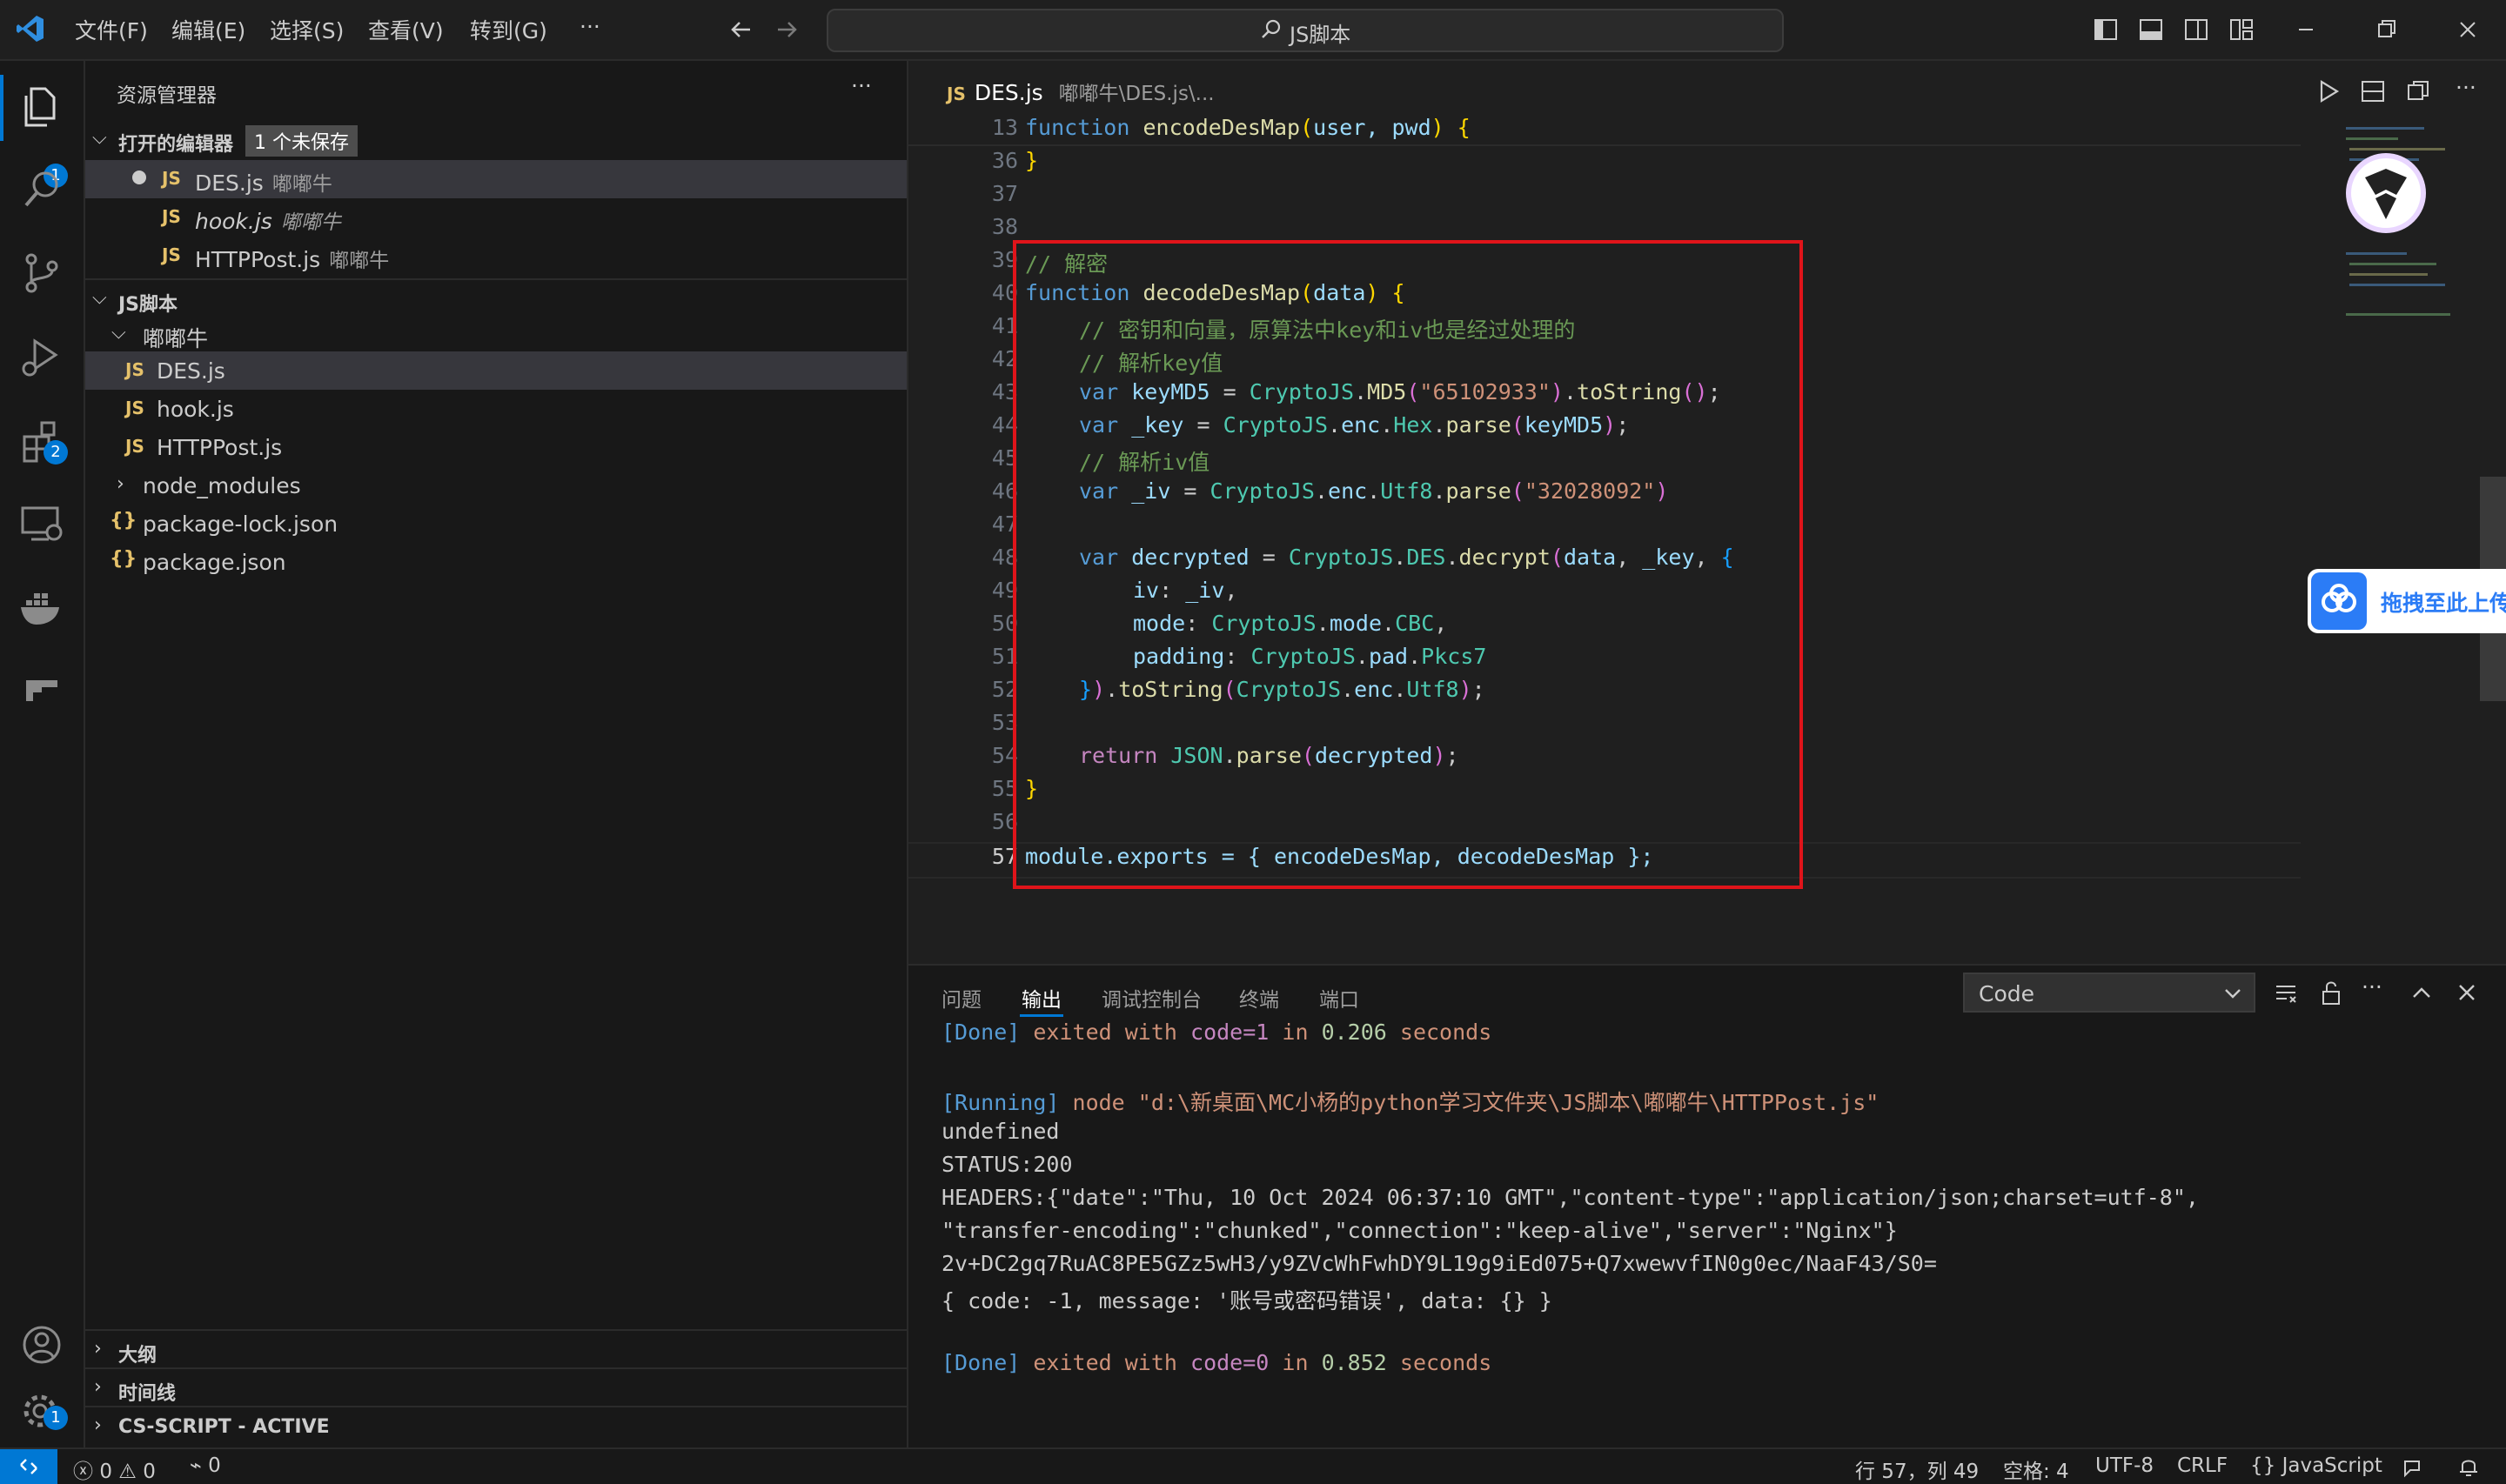  What do you see at coordinates (496, 524) in the screenshot?
I see `tree-item-package-lock: {} package-lock.json` at bounding box center [496, 524].